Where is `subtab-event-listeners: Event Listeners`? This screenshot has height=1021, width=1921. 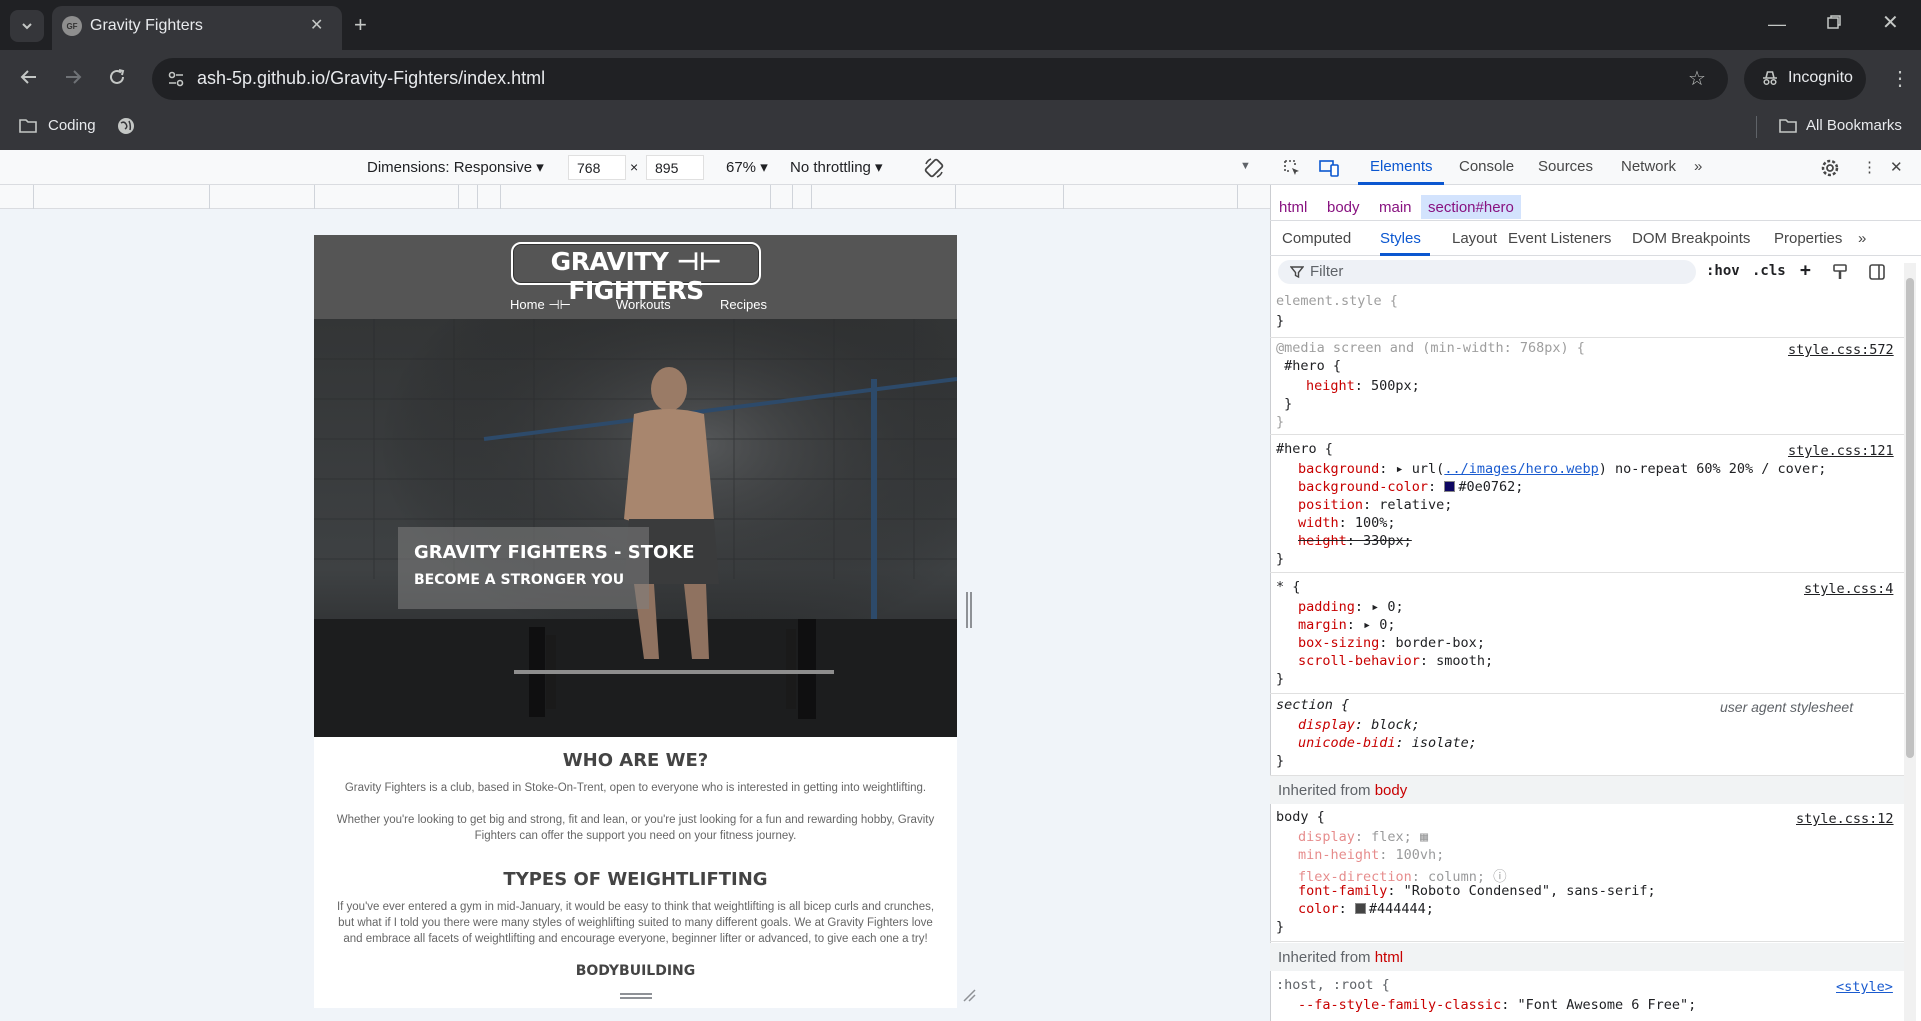 subtab-event-listeners: Event Listeners is located at coordinates (1559, 238).